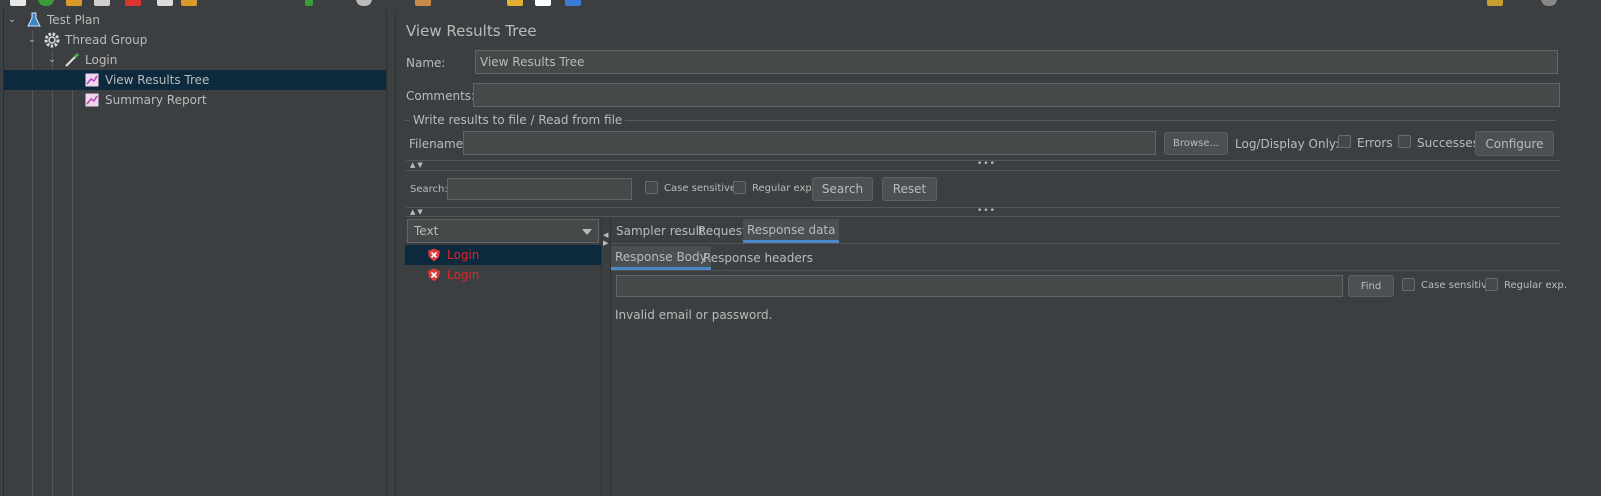  Describe the element at coordinates (429, 189) in the screenshot. I see `search-label: Search:` at that location.